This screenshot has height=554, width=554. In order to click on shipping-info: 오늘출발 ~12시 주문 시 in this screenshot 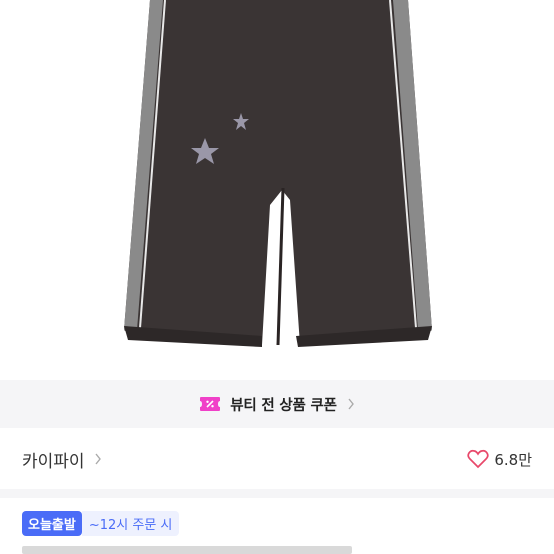, I will do `click(101, 523)`.